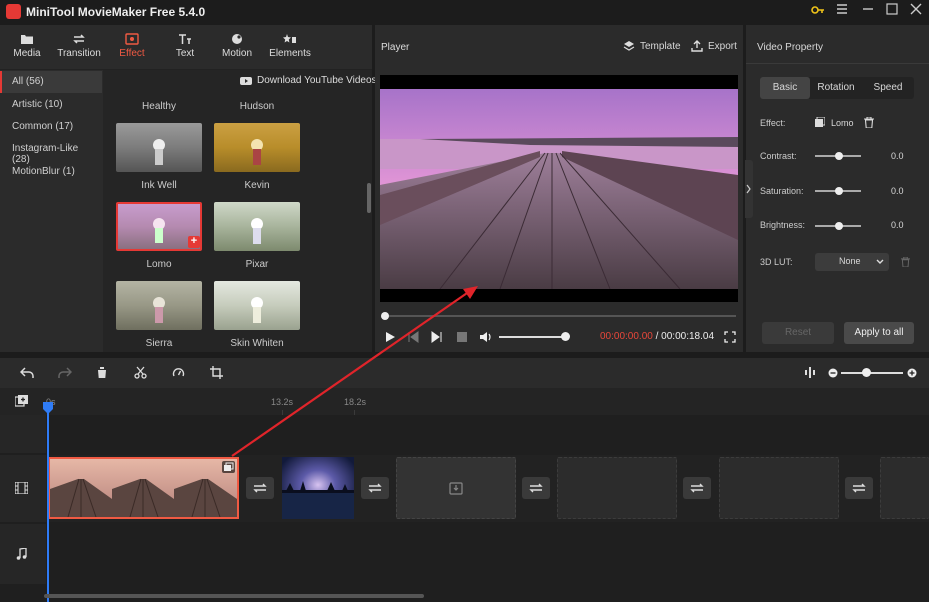  I want to click on lut-select: None, so click(852, 262).